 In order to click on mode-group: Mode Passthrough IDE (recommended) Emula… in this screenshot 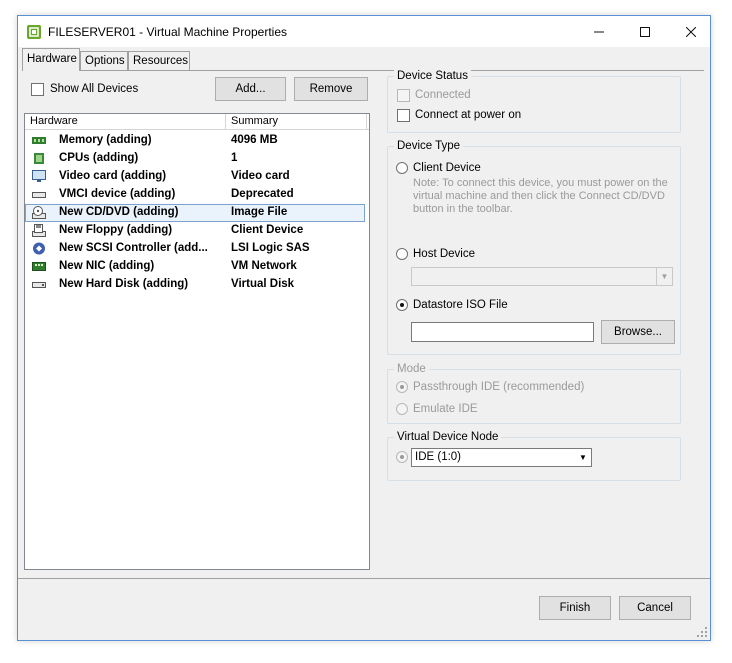, I will do `click(534, 393)`.